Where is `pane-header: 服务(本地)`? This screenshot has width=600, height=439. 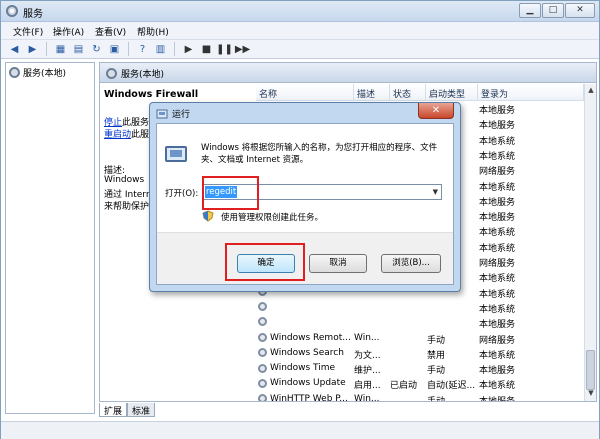 pane-header: 服务(本地) is located at coordinates (348, 73).